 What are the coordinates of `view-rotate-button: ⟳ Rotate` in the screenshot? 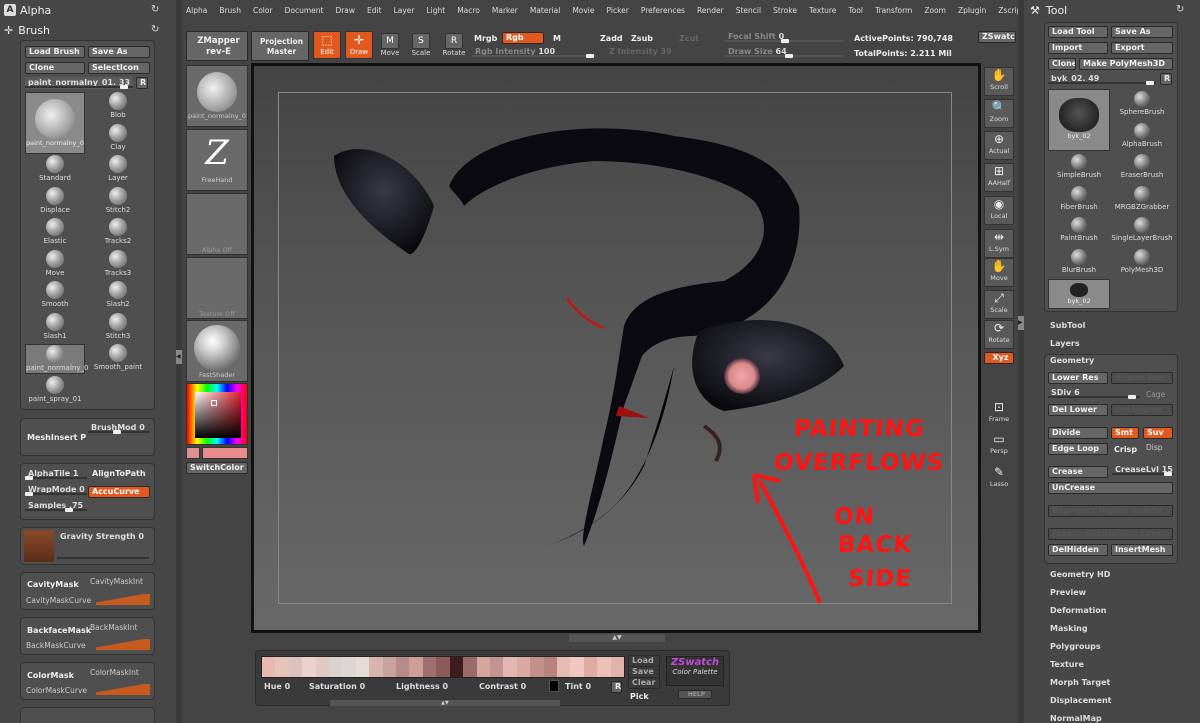 It's located at (999, 334).